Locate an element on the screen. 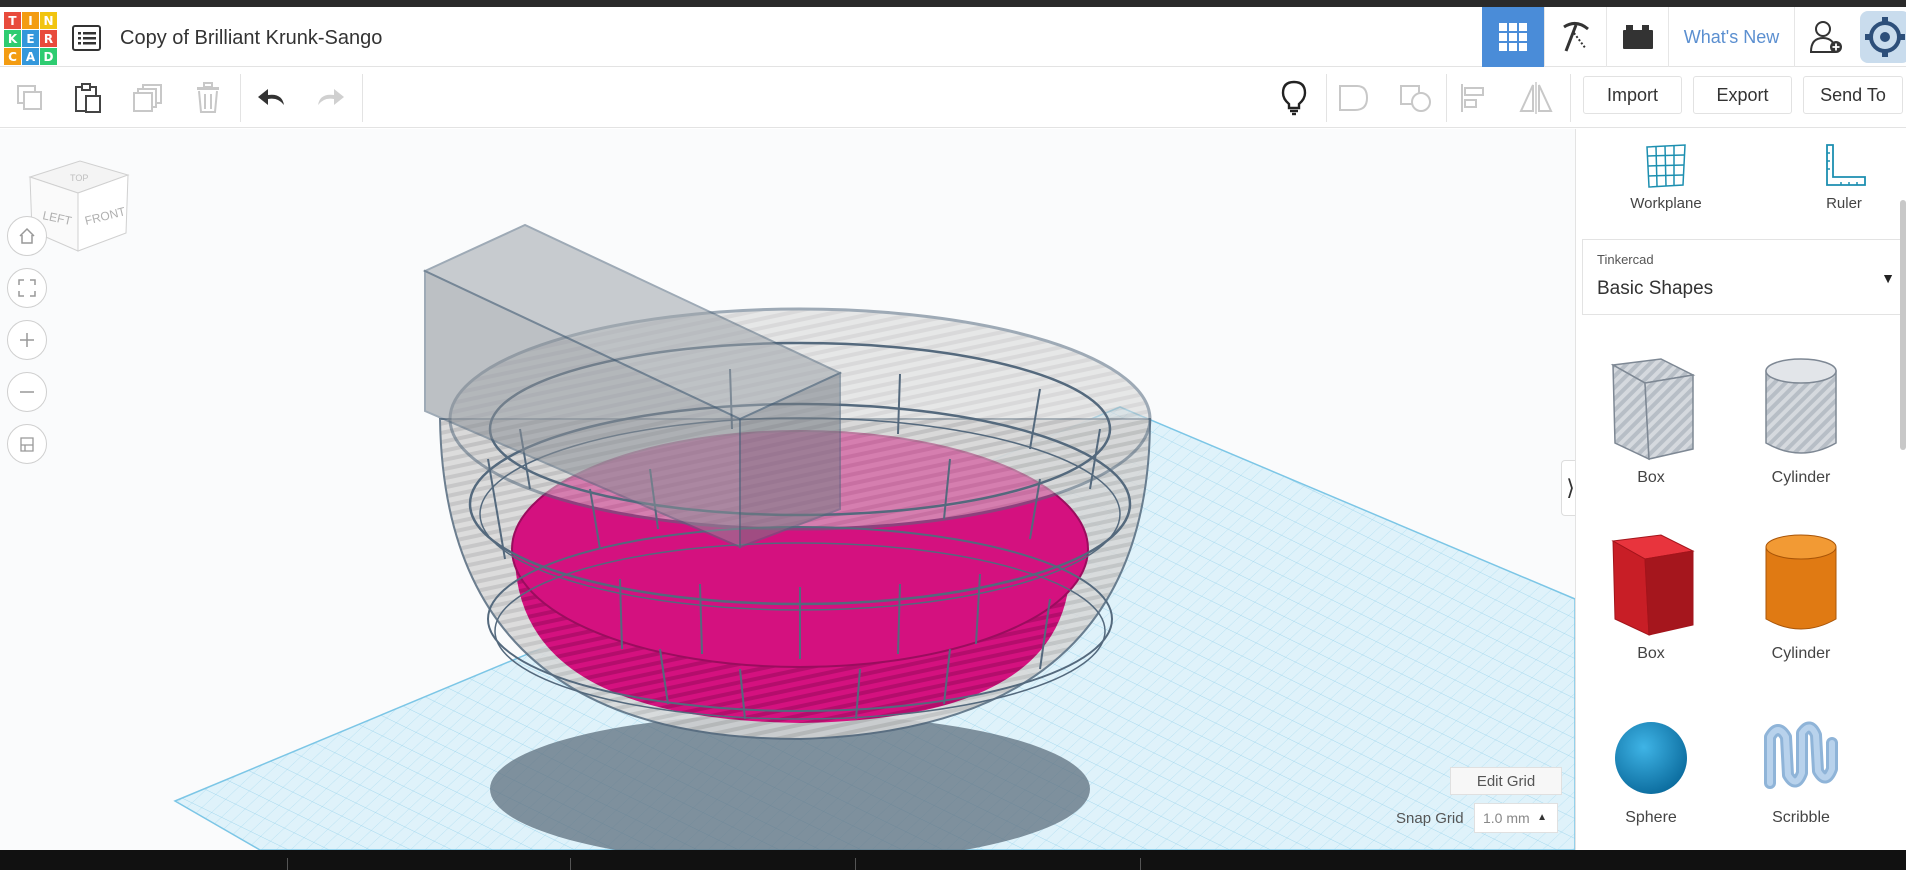 This screenshot has height=870, width=1906. shape-cylinder-hole: Cylinder is located at coordinates (1801, 420).